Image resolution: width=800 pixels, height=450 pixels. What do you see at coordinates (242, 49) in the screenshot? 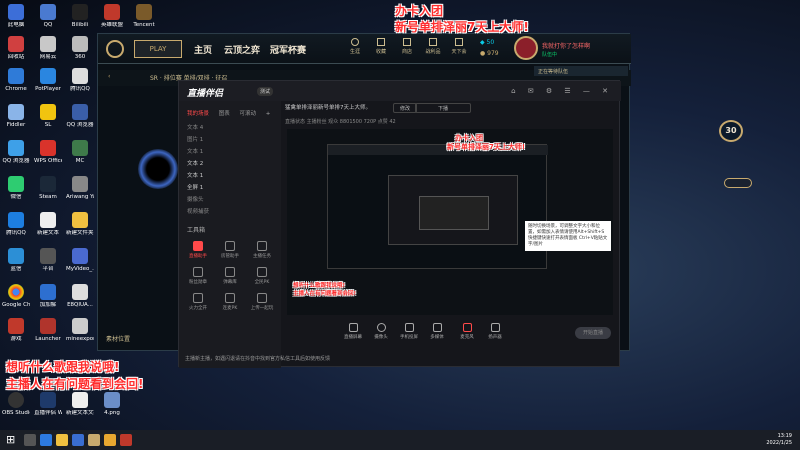
I see `nav-tft: 云顶之弈` at bounding box center [242, 49].